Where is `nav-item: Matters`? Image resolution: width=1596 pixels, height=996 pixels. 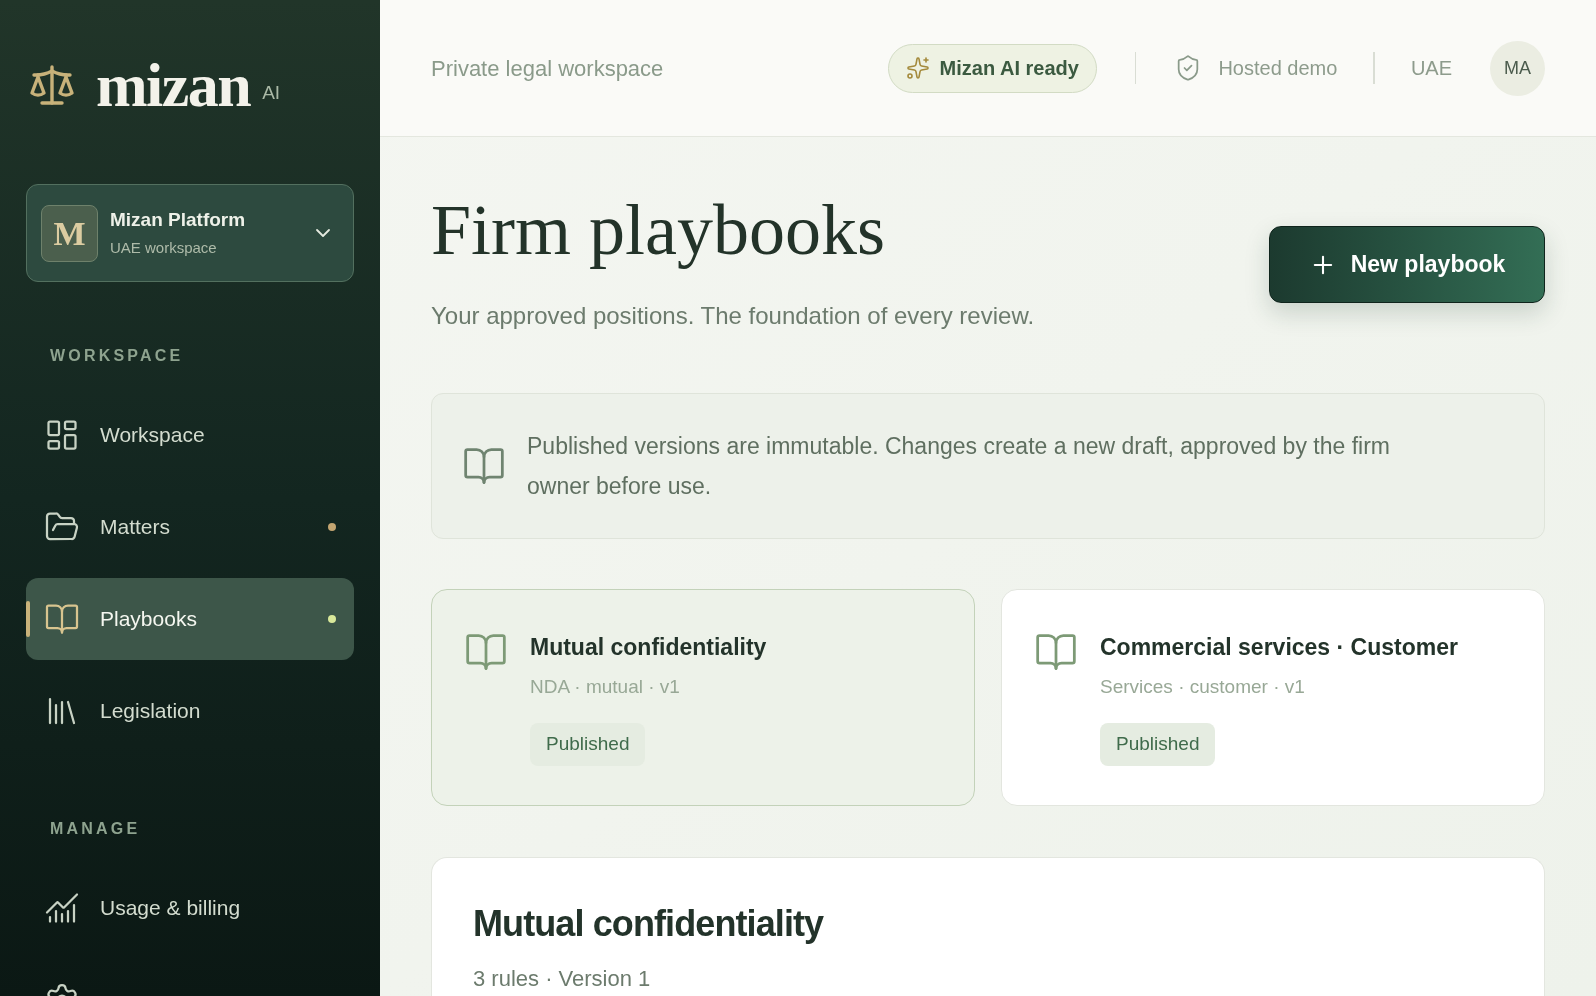
nav-item: Matters is located at coordinates (190, 527).